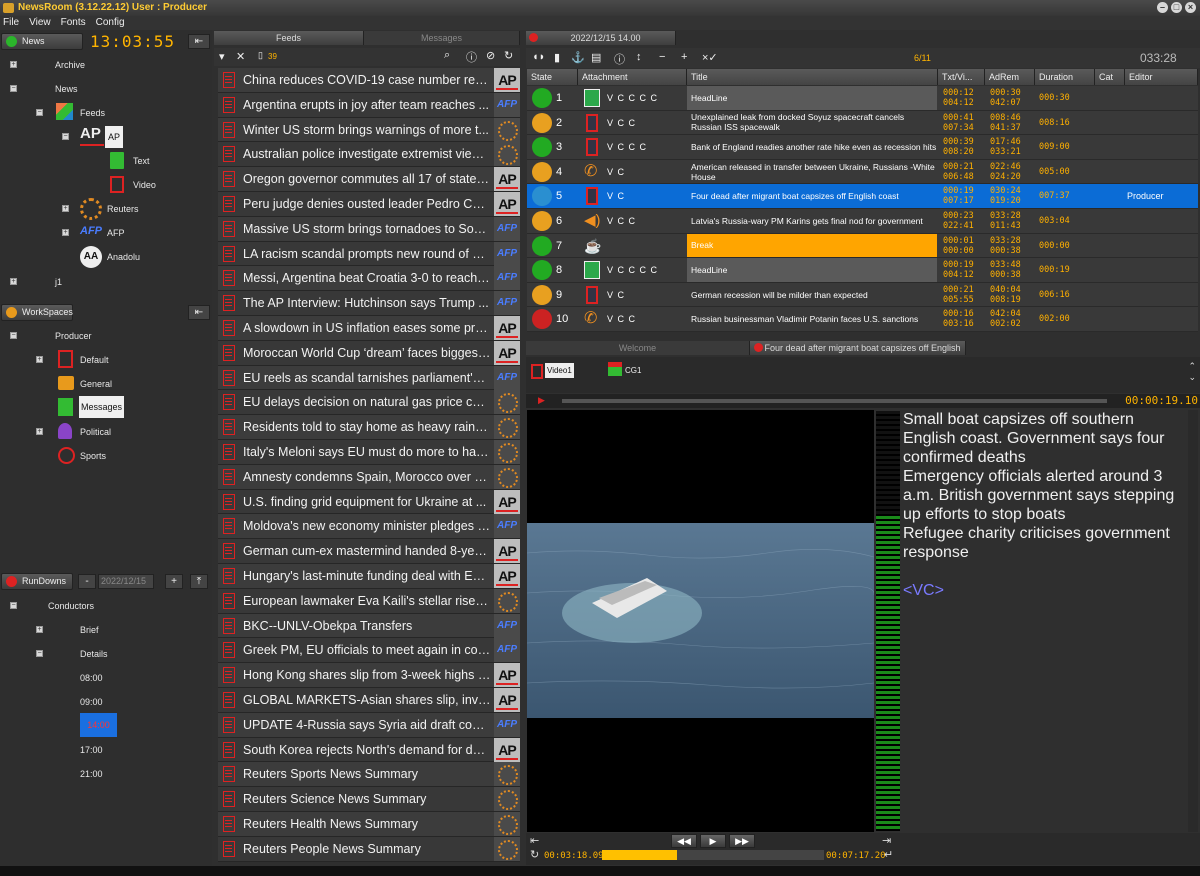 The image size is (1200, 876). What do you see at coordinates (1010, 77) in the screenshot?
I see `col-adrem: AdRem` at bounding box center [1010, 77].